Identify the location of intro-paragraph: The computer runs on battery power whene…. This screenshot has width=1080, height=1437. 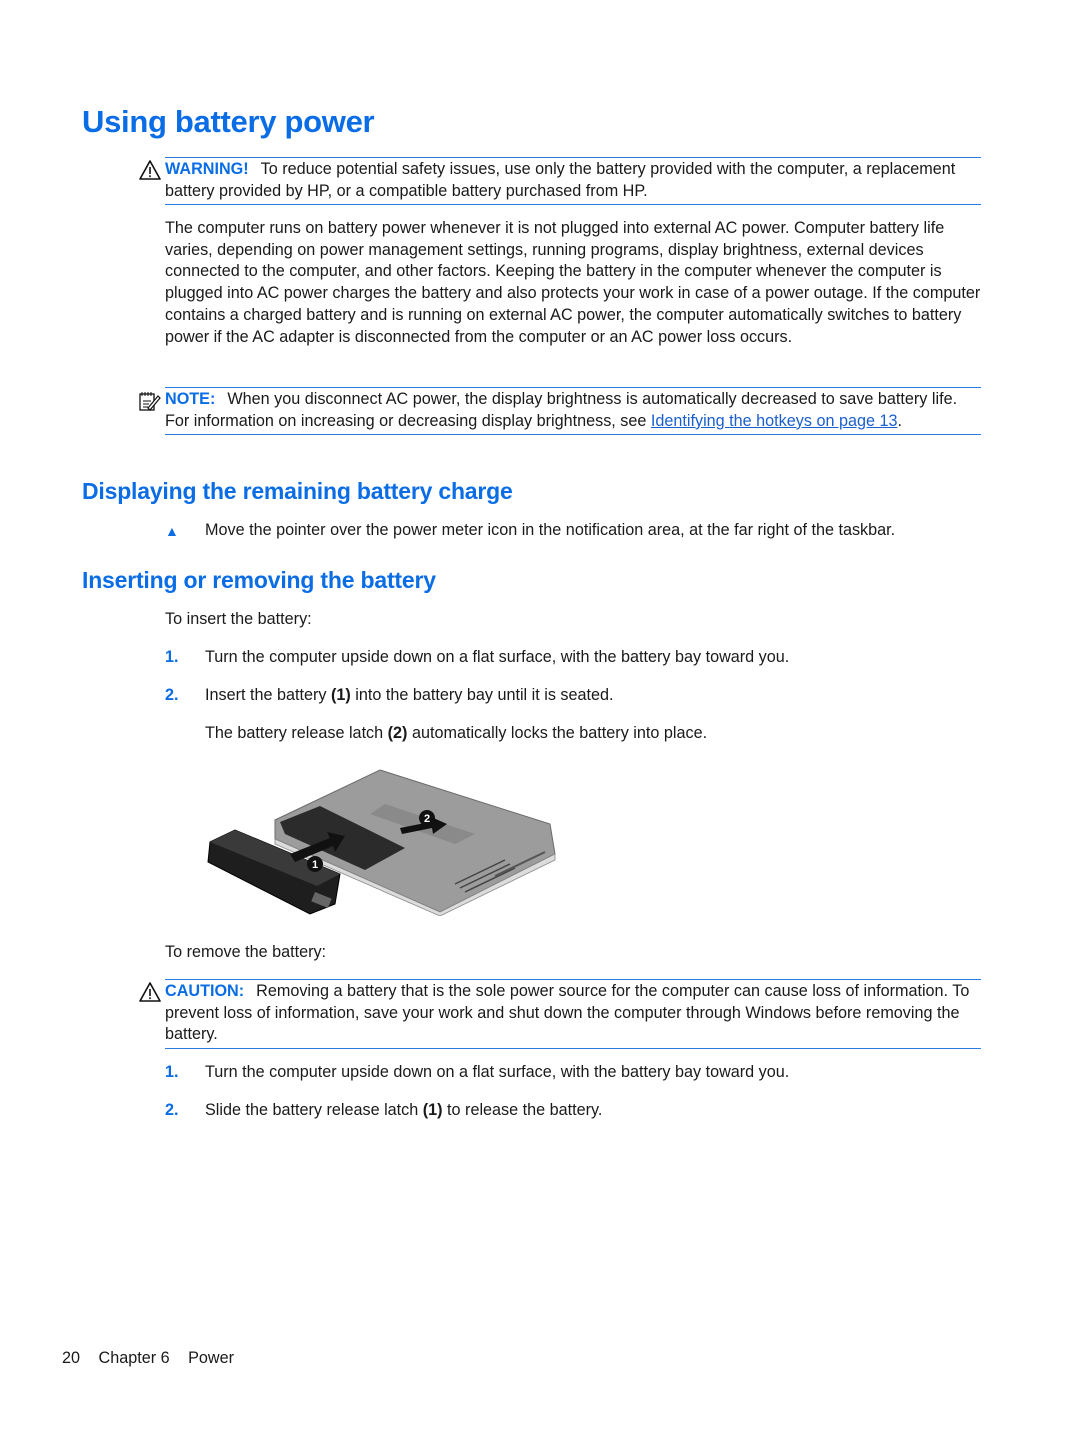
(573, 282).